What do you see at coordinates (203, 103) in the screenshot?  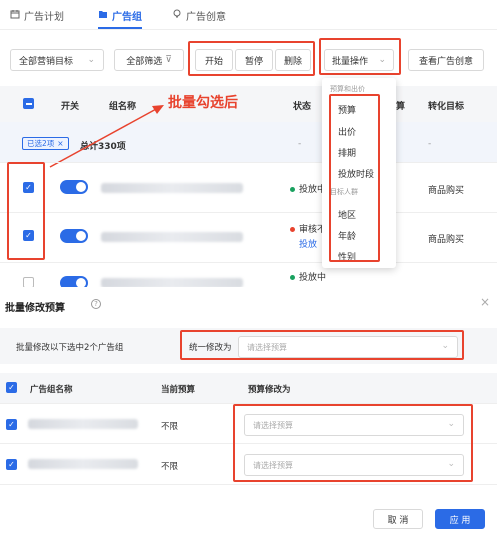 I see `annotation-text: 批量勾选后` at bounding box center [203, 103].